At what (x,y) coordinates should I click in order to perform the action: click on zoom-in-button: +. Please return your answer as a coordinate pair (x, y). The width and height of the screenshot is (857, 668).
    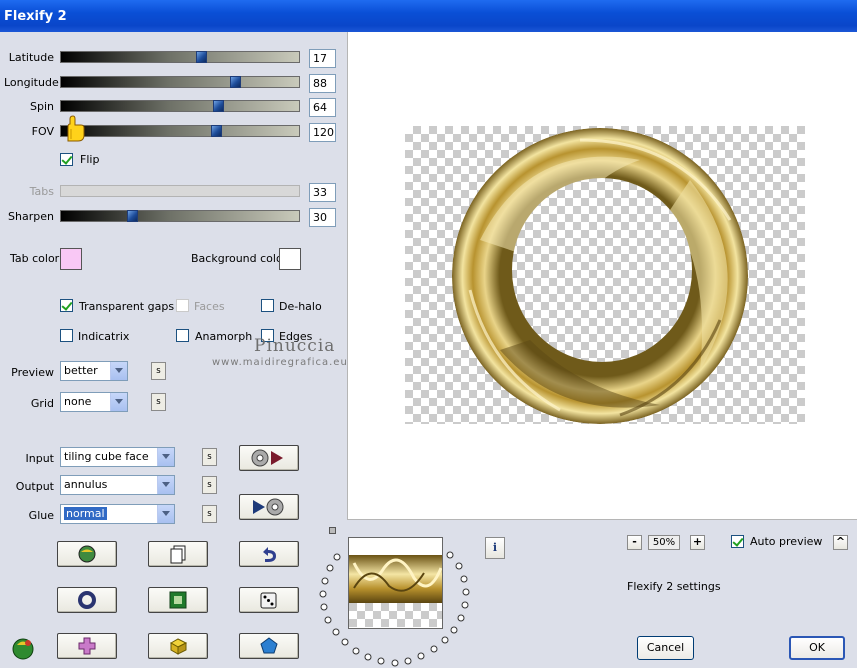
    Looking at the image, I should click on (697, 542).